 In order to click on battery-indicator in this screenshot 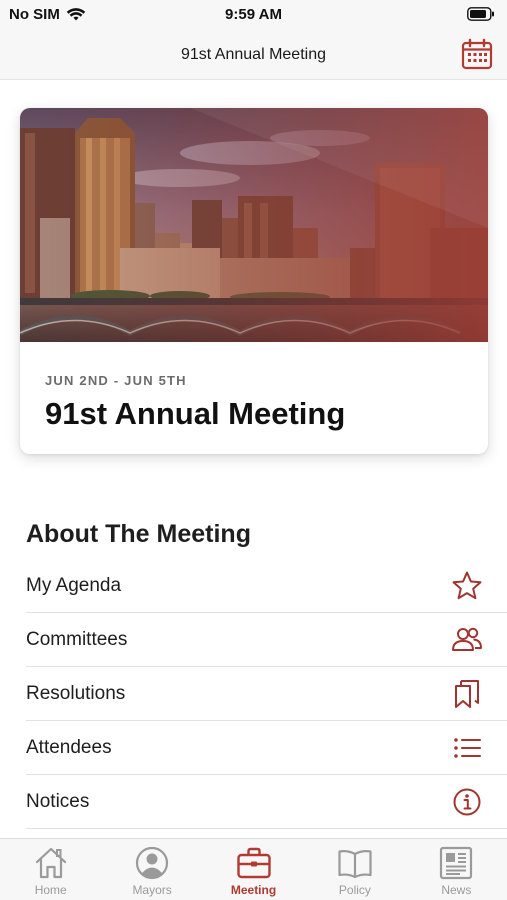, I will do `click(481, 16)`.